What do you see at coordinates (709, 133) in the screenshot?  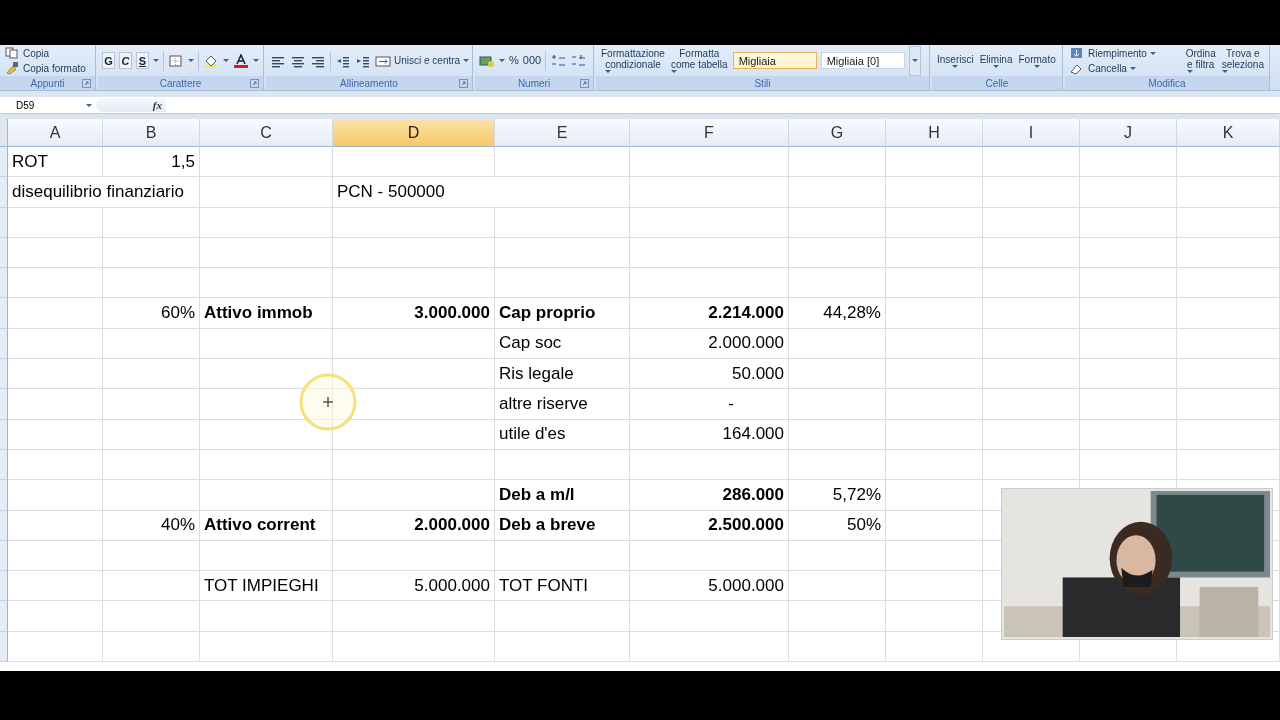 I see `column-header: F` at bounding box center [709, 133].